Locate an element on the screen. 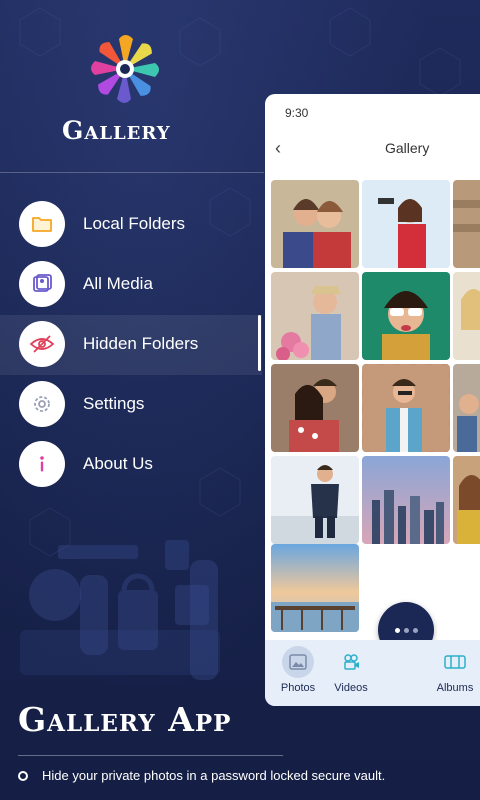  menu-item-about-us: About Us is located at coordinates (131, 465).